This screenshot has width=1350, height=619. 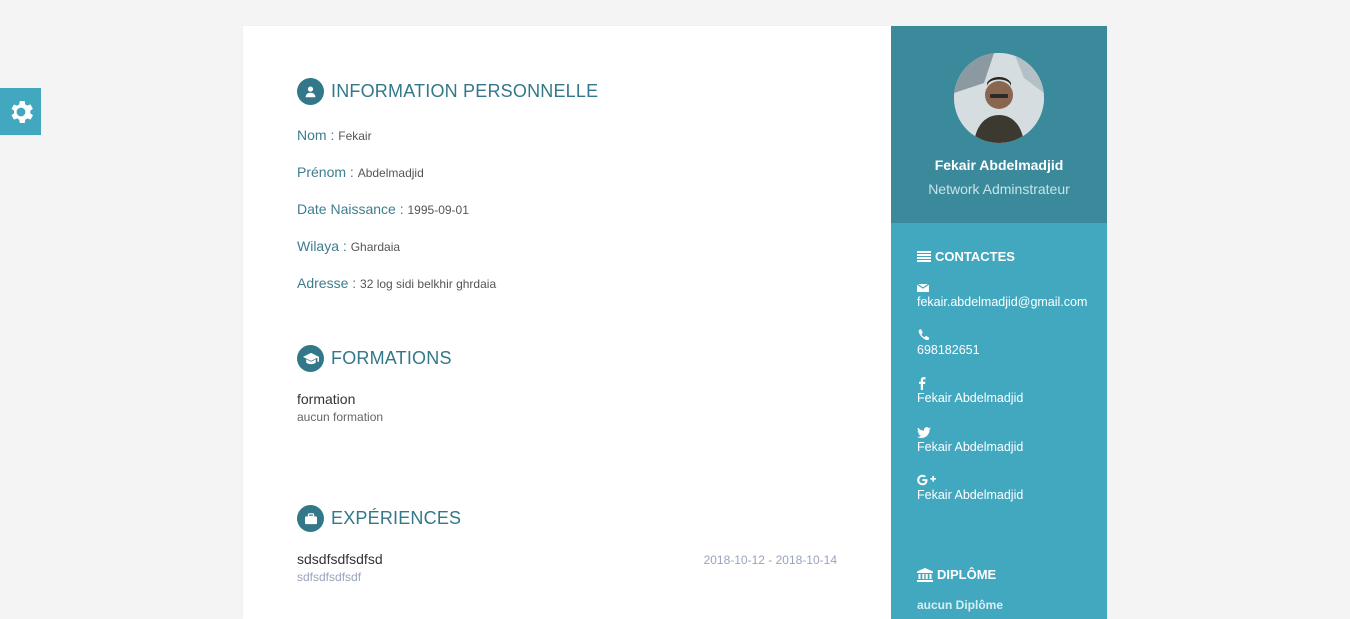 I want to click on diploma-value: aucun Diplôme, so click(x=960, y=605).